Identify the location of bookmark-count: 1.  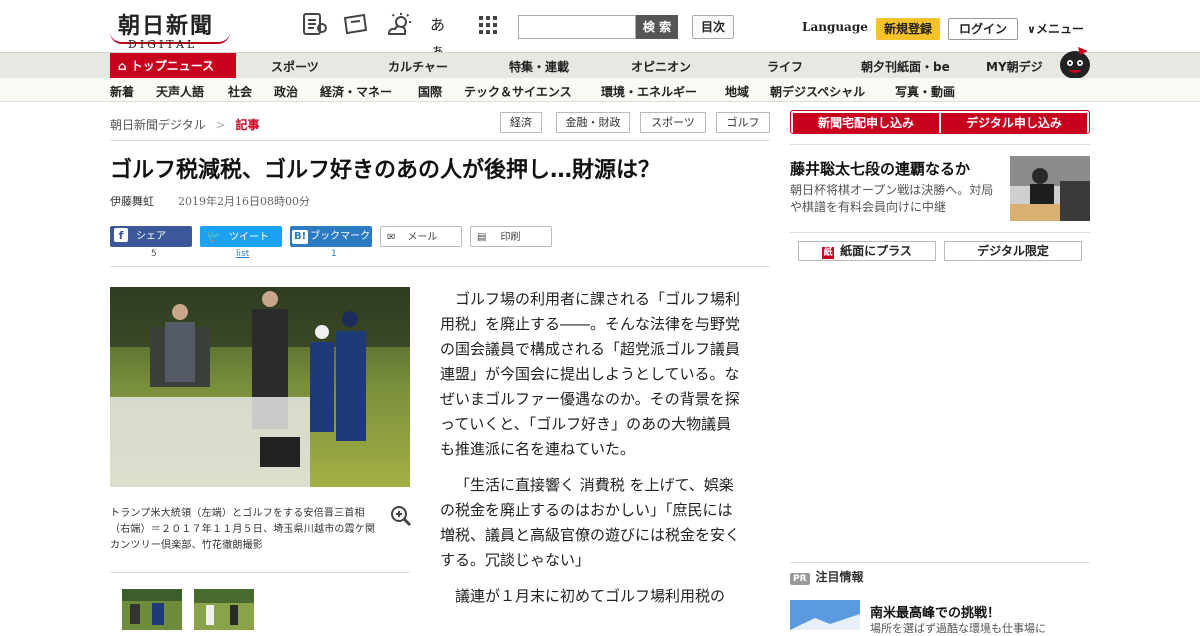
(334, 254).